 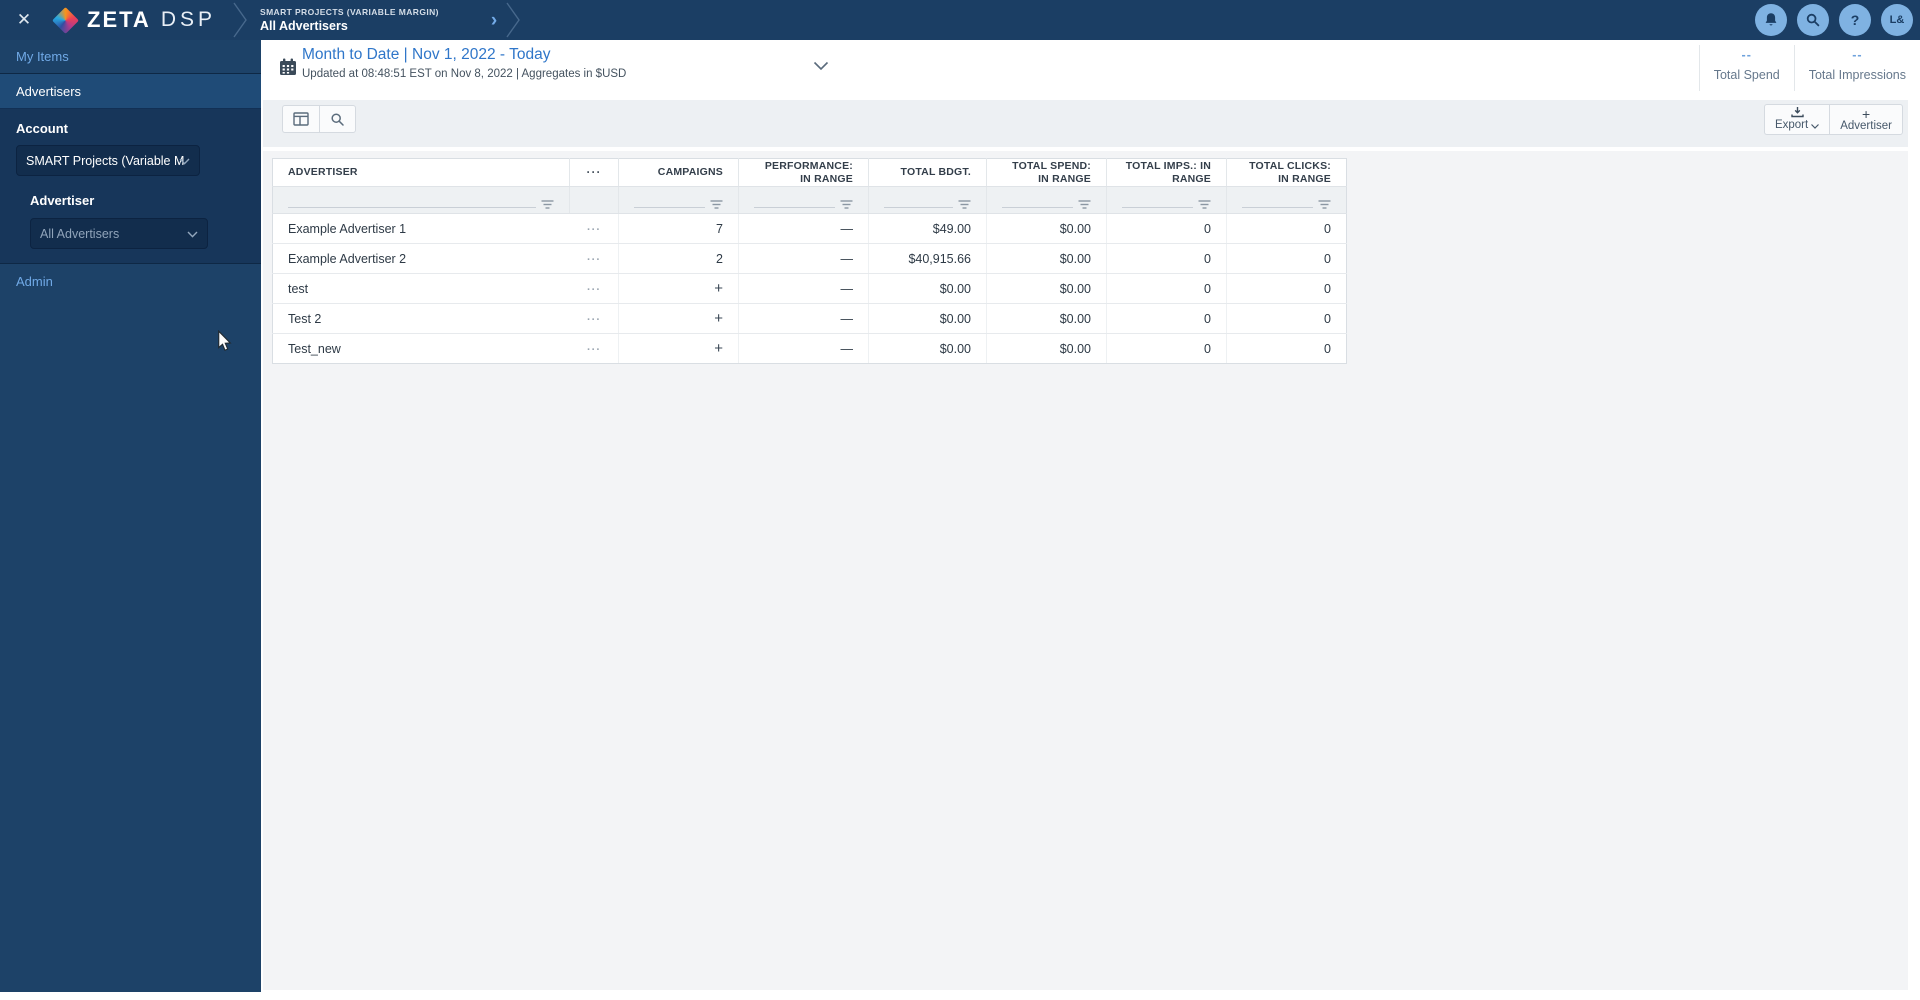 I want to click on filter-advertiser, so click(x=421, y=200).